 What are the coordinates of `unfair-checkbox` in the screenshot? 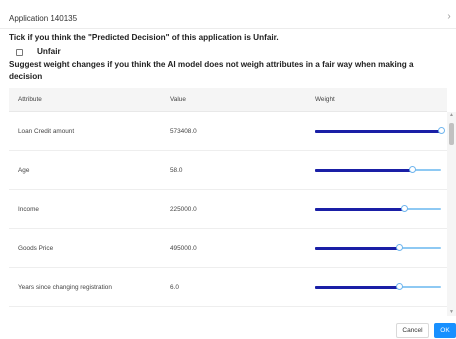 It's located at (19, 52).